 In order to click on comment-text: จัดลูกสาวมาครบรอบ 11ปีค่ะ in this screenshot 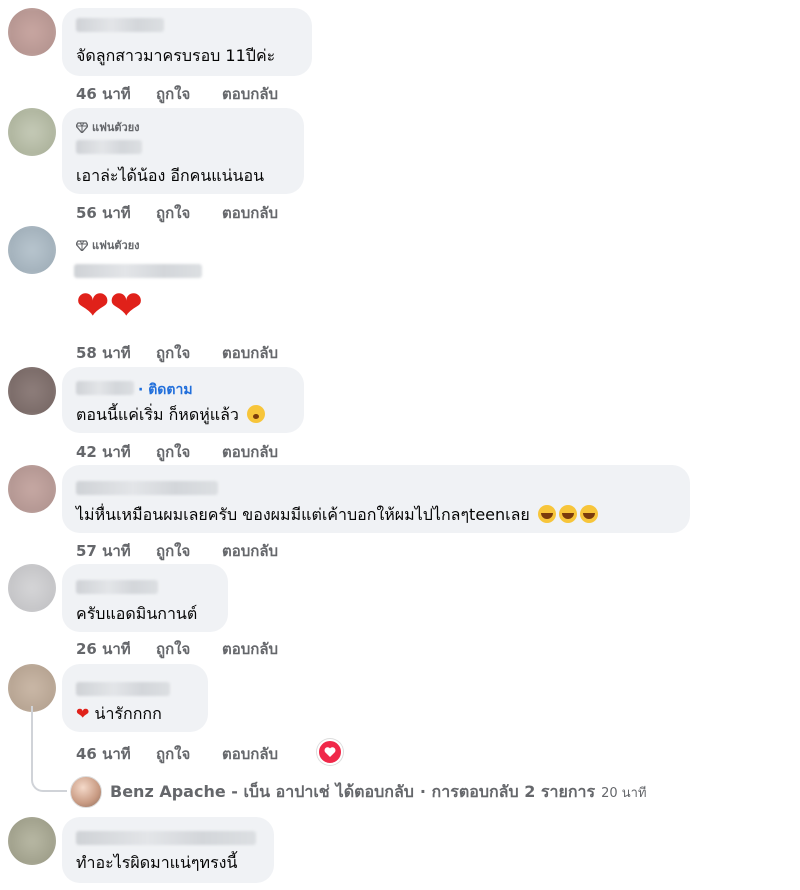, I will do `click(176, 55)`.